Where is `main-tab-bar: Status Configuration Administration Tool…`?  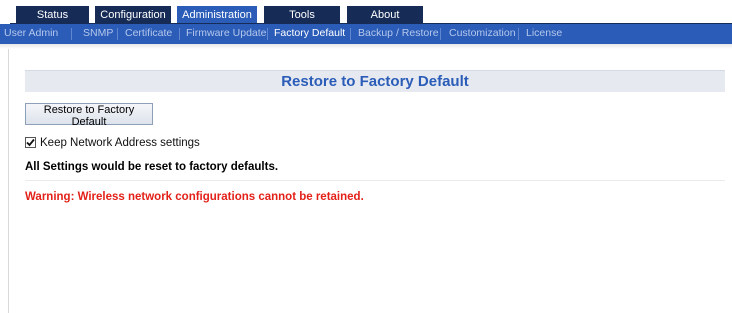
main-tab-bar: Status Configuration Administration Tool… is located at coordinates (366, 12).